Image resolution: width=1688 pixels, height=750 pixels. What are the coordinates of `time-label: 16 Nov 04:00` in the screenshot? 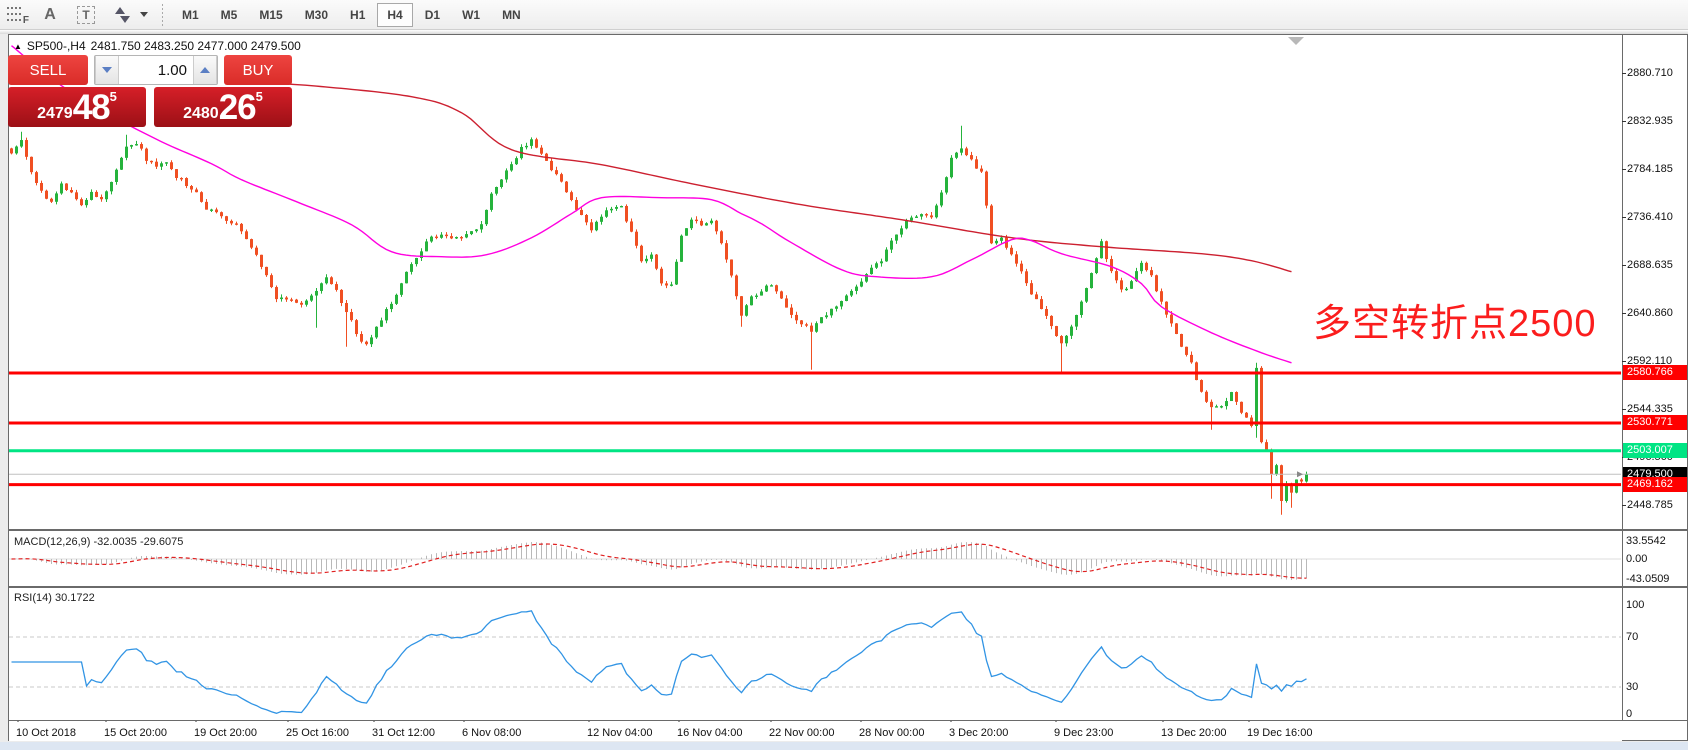 It's located at (710, 733).